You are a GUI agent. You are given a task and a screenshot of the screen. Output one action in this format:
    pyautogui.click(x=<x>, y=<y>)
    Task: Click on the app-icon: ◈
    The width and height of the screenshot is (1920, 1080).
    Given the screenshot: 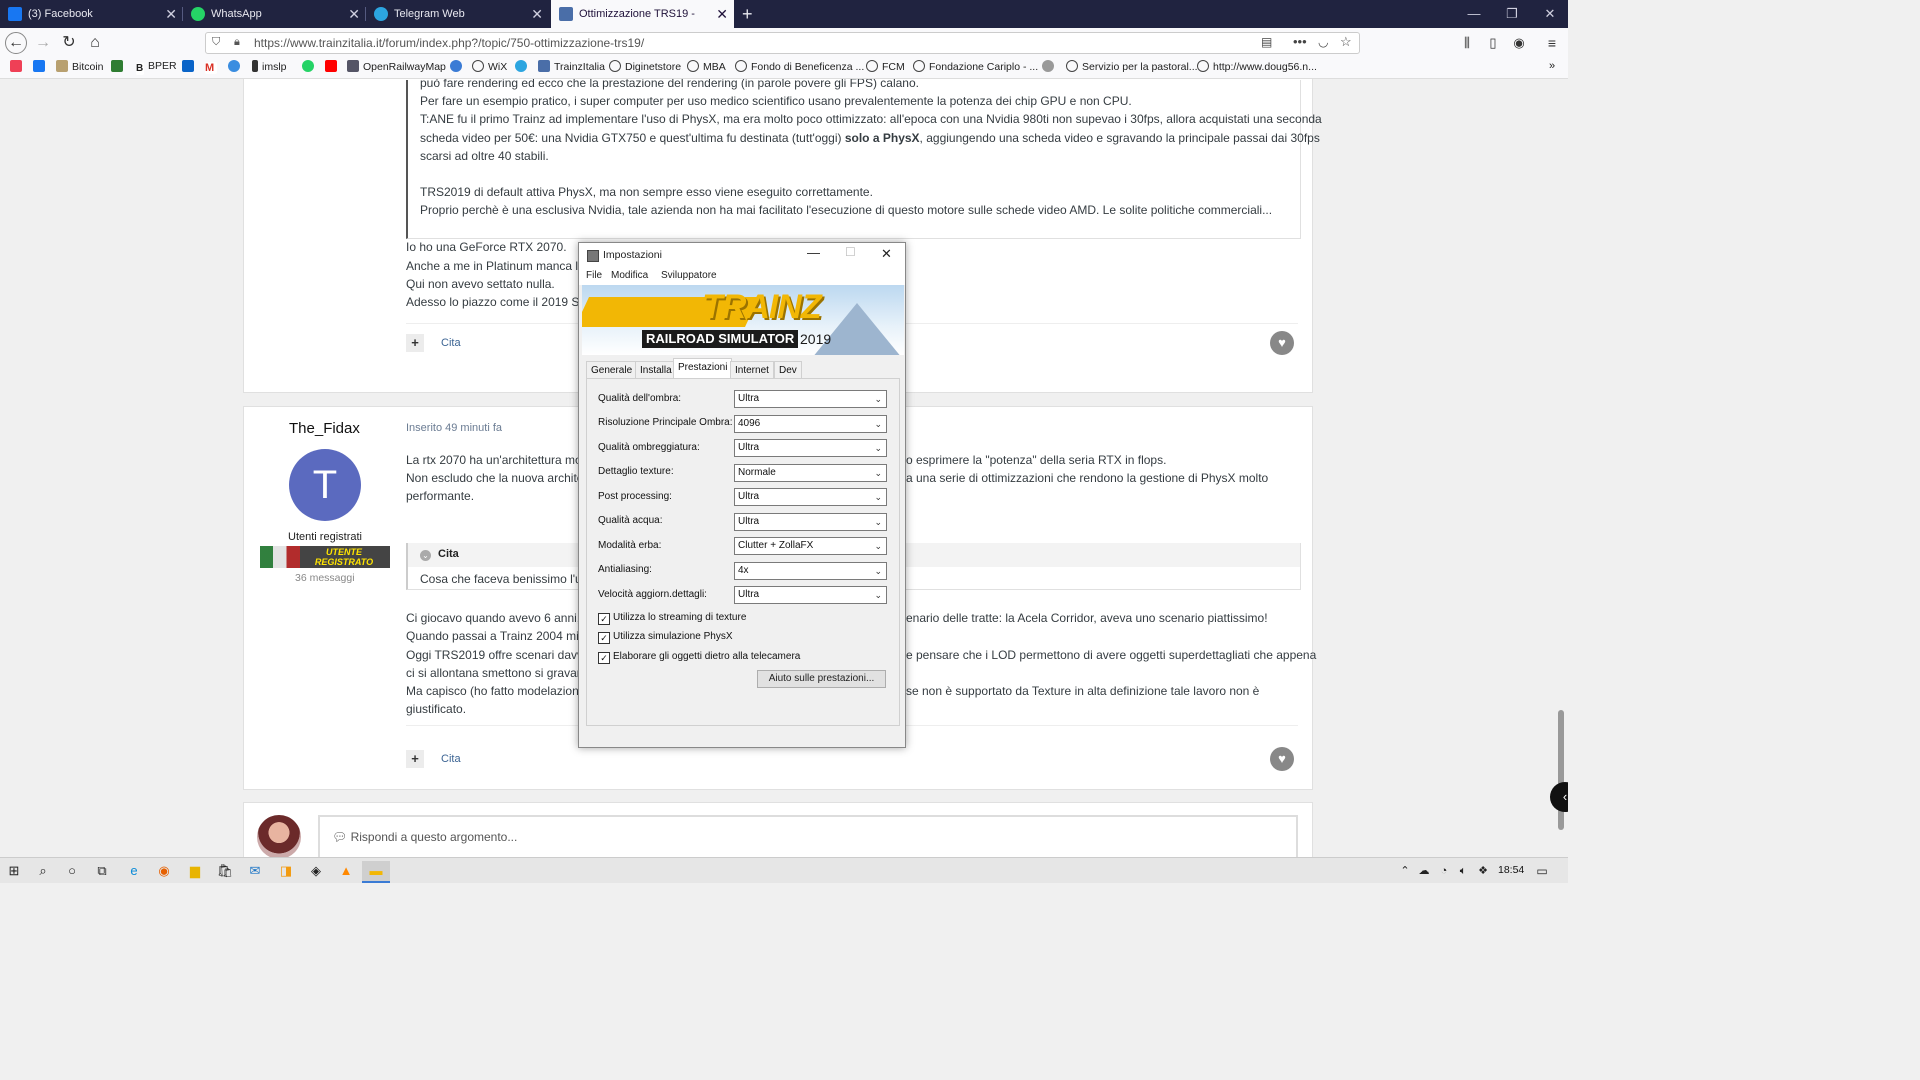 What is the action you would take?
    pyautogui.click(x=316, y=871)
    